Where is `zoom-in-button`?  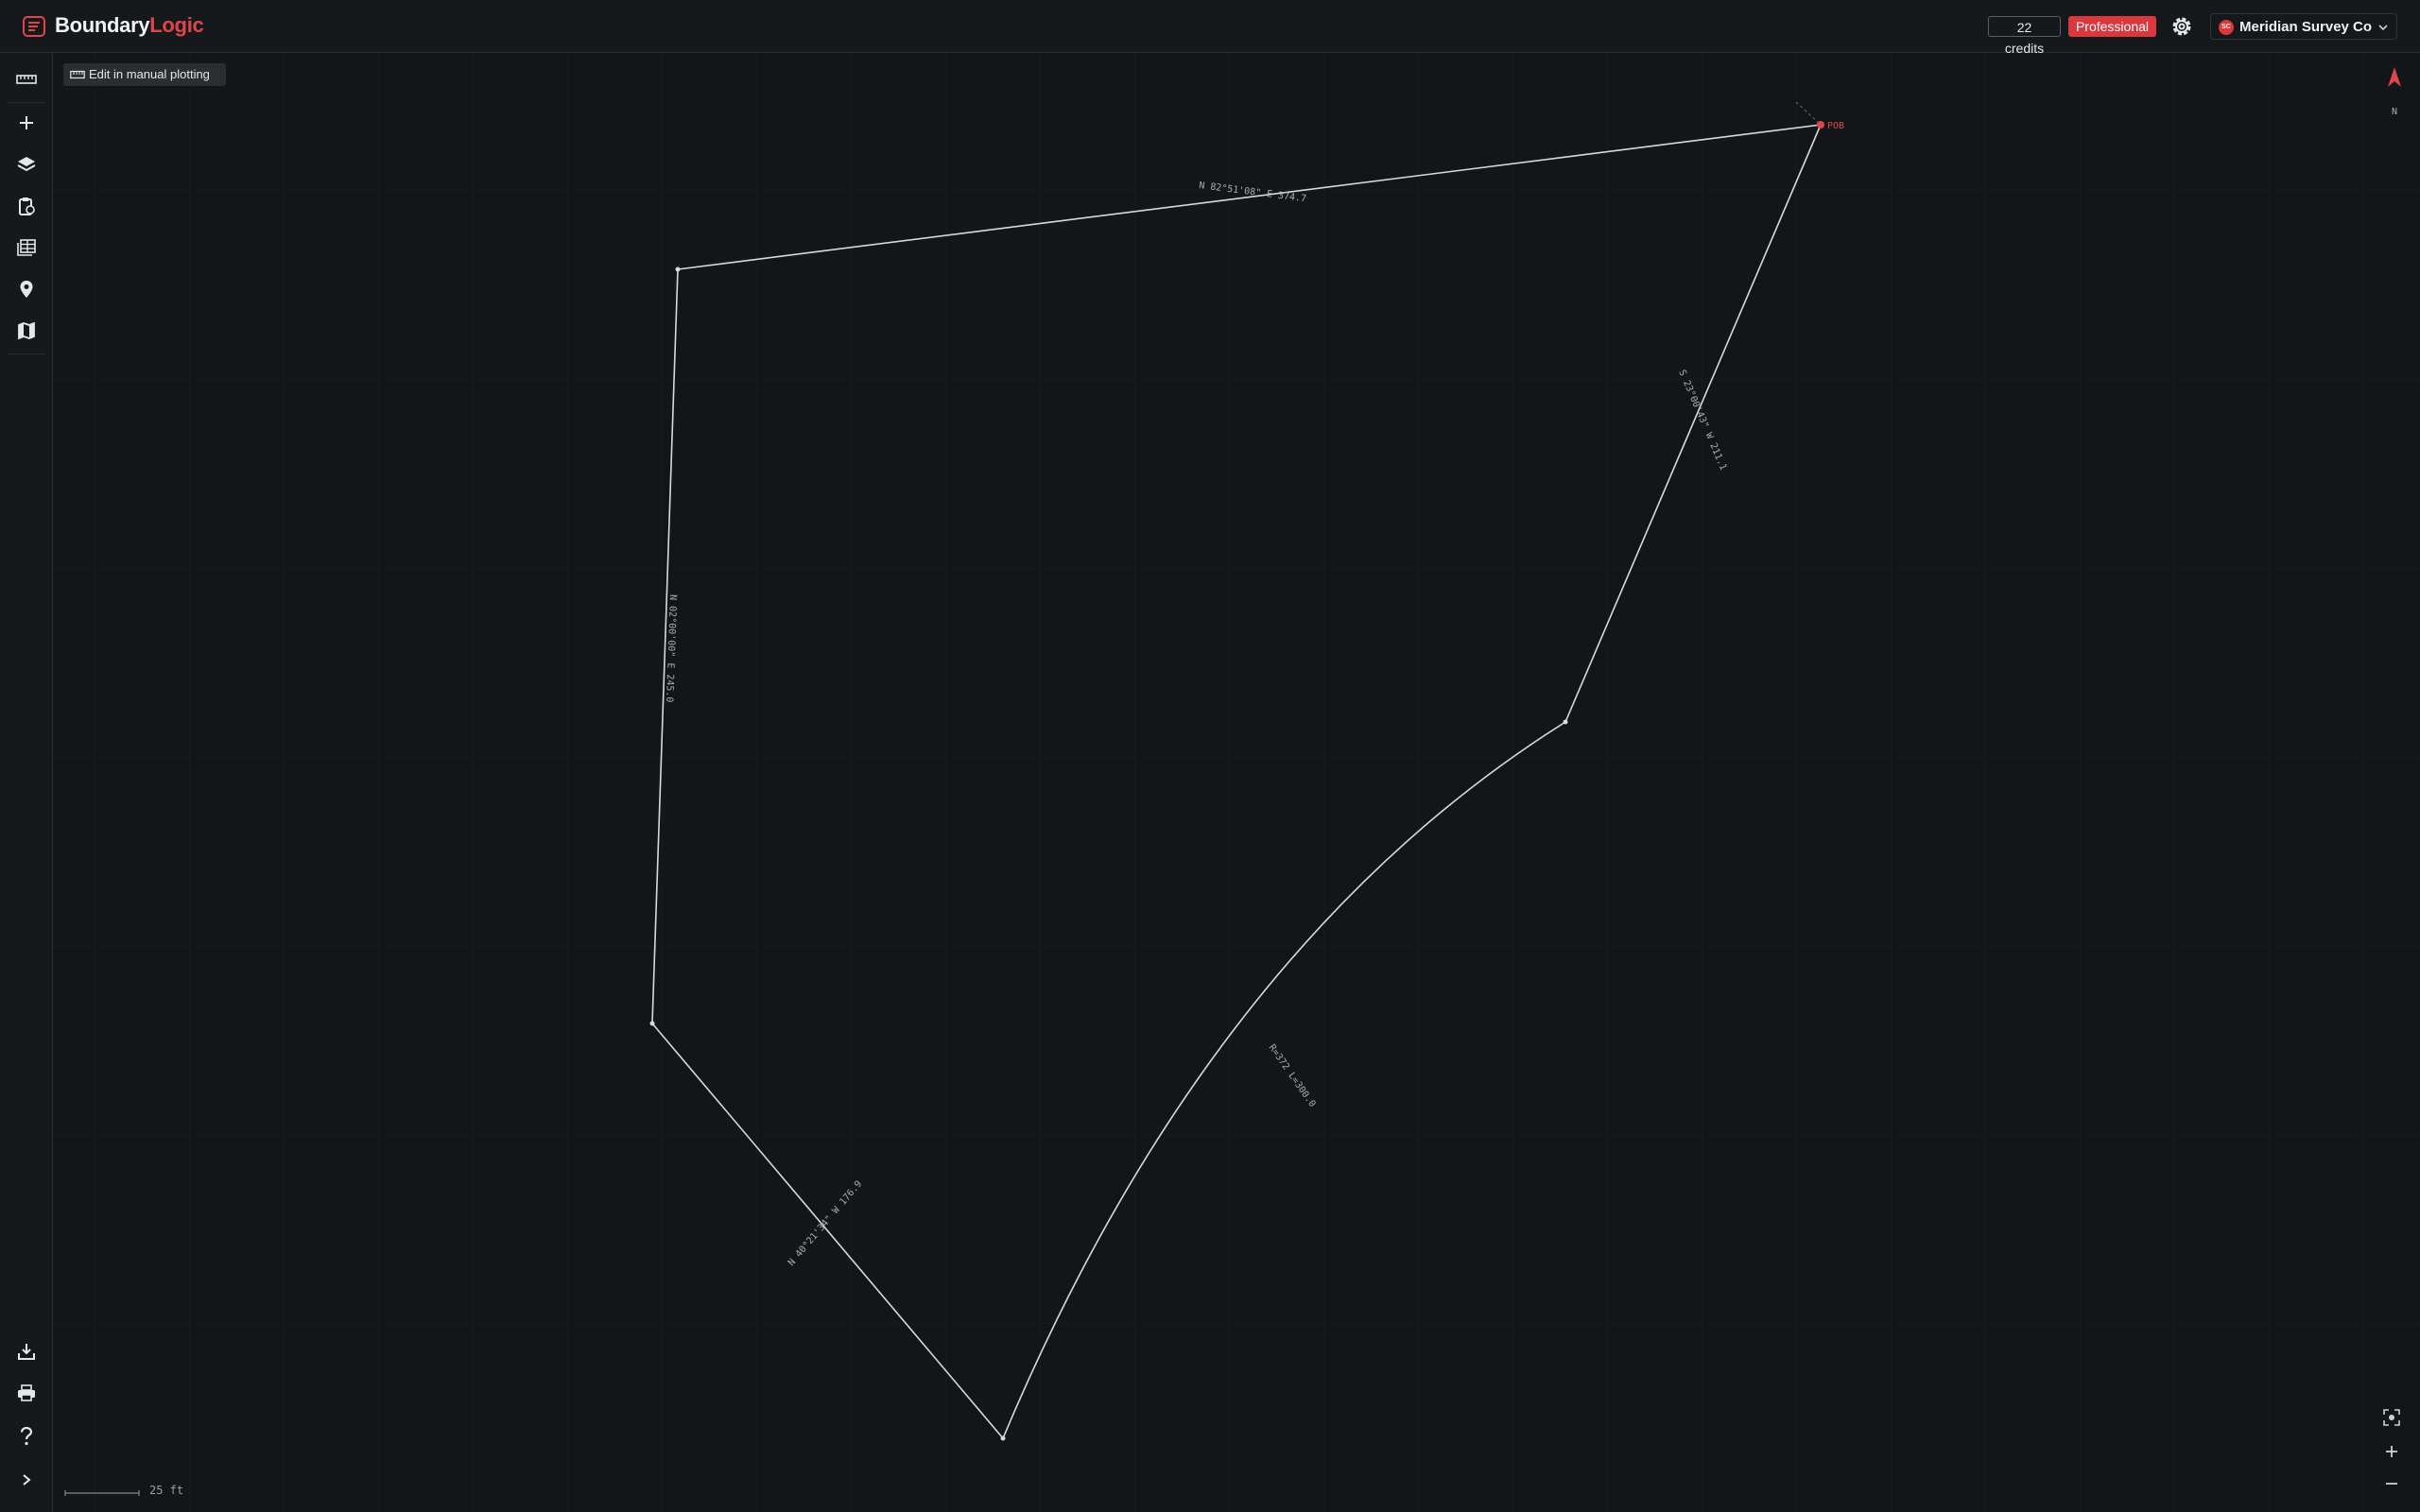
zoom-in-button is located at coordinates (2391, 1451).